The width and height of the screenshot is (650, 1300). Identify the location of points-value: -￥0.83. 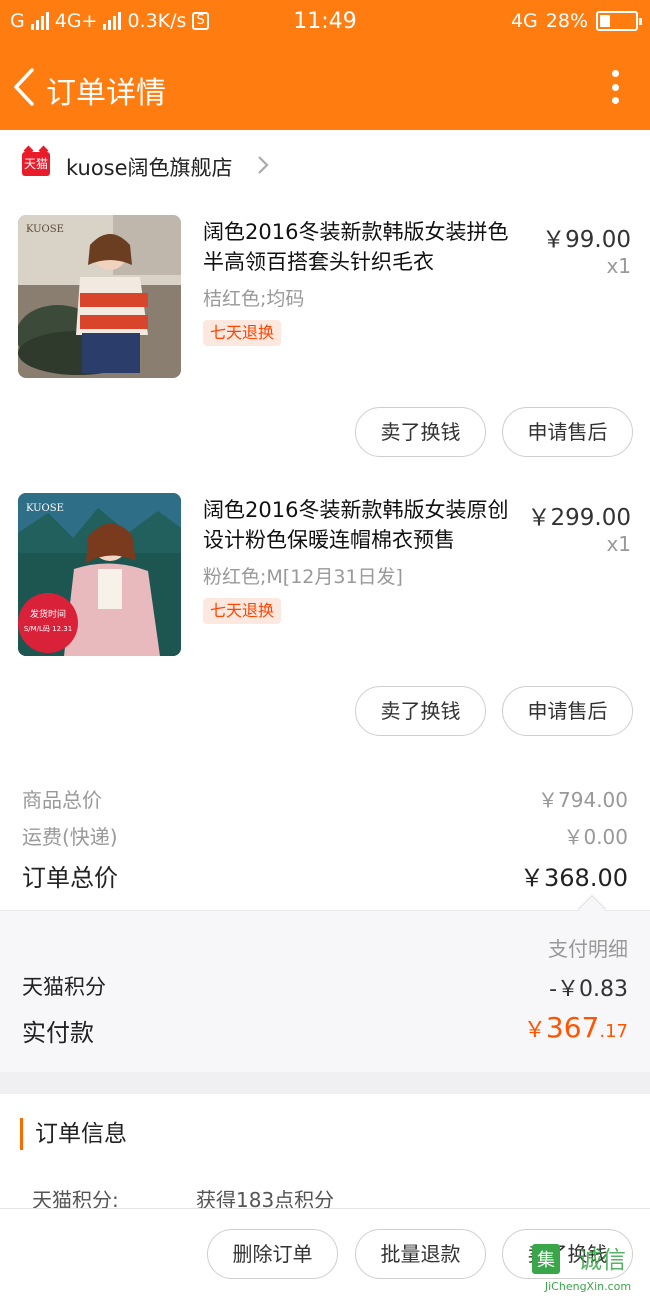
(588, 989).